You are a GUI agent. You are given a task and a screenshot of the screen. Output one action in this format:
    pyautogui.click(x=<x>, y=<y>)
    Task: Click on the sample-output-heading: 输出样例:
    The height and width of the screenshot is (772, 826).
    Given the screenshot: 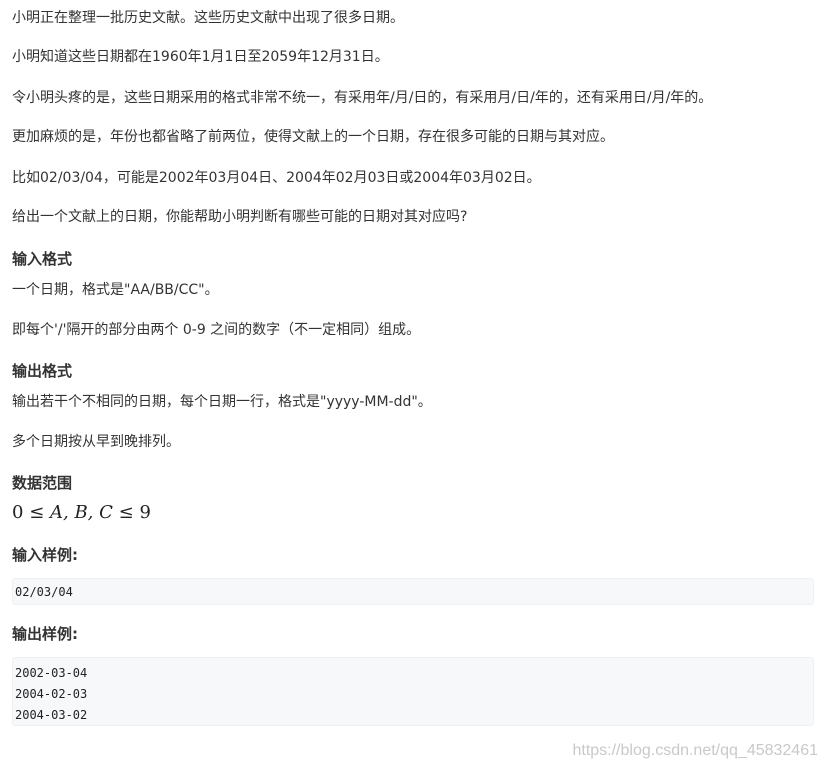 What is the action you would take?
    pyautogui.click(x=45, y=634)
    